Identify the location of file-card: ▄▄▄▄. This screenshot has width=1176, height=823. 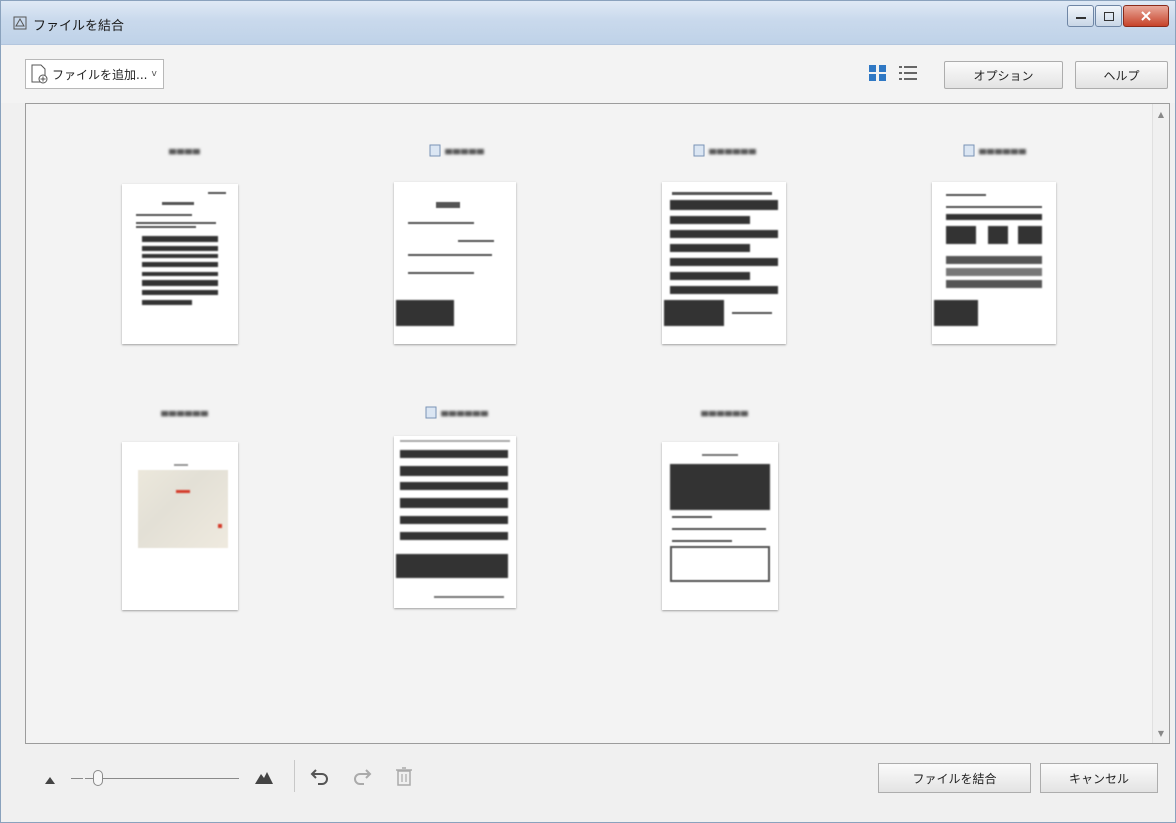
(185, 248).